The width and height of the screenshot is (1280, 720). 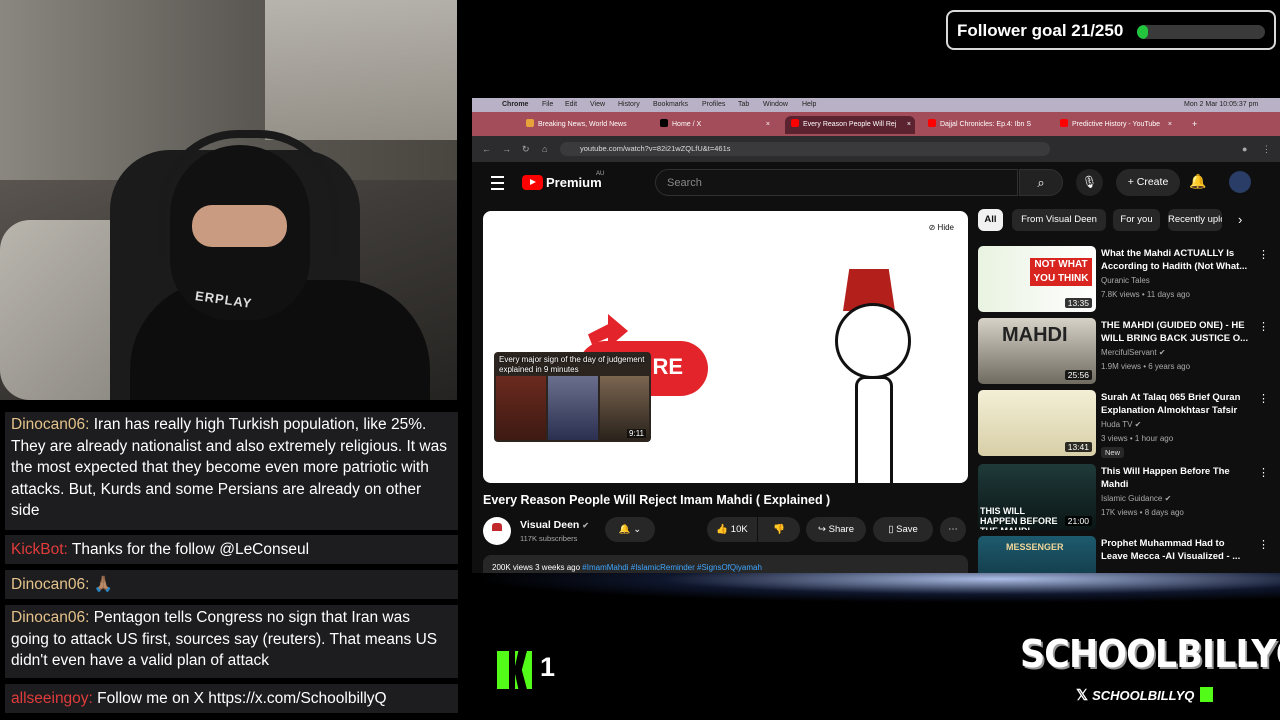 What do you see at coordinates (536, 567) in the screenshot?
I see `view-count: 200K views 3 weeks ago` at bounding box center [536, 567].